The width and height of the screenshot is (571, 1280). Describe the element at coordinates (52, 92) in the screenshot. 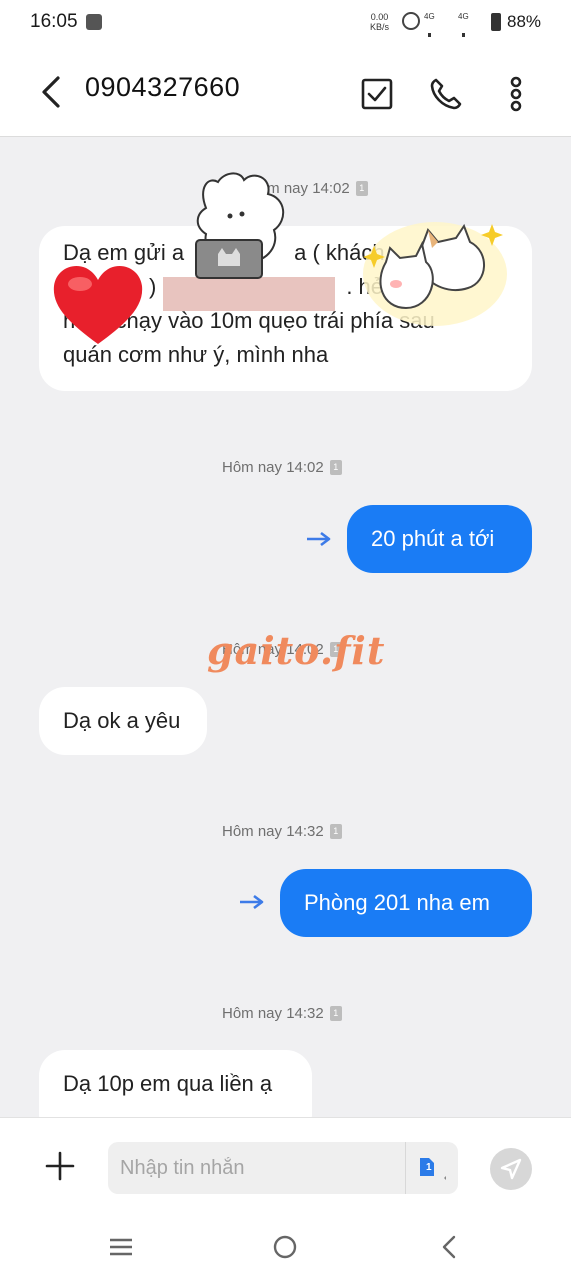

I see `back-icon` at that location.